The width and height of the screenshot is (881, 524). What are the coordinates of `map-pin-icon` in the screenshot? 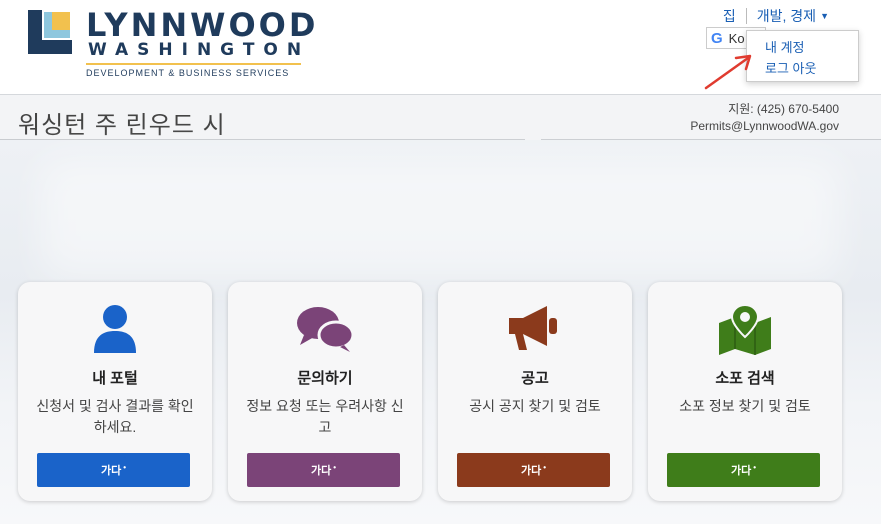 It's located at (745, 329).